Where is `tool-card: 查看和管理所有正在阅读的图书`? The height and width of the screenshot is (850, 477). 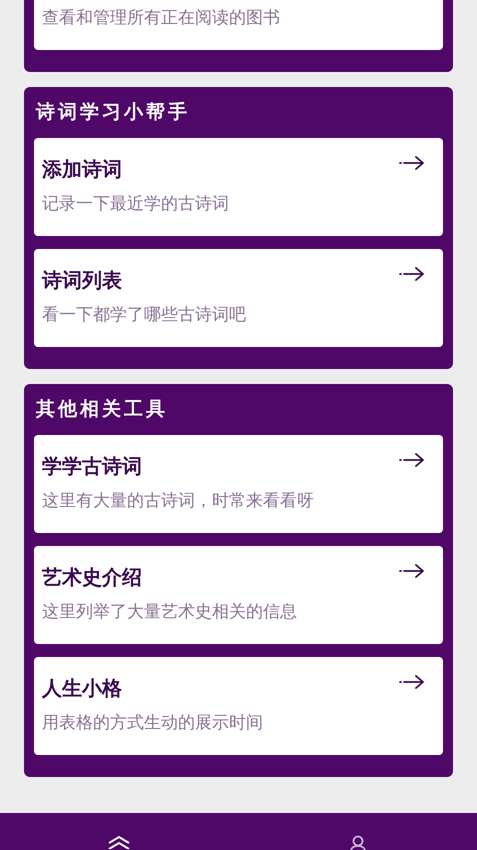 tool-card: 查看和管理所有正在阅读的图书 is located at coordinates (238, 25).